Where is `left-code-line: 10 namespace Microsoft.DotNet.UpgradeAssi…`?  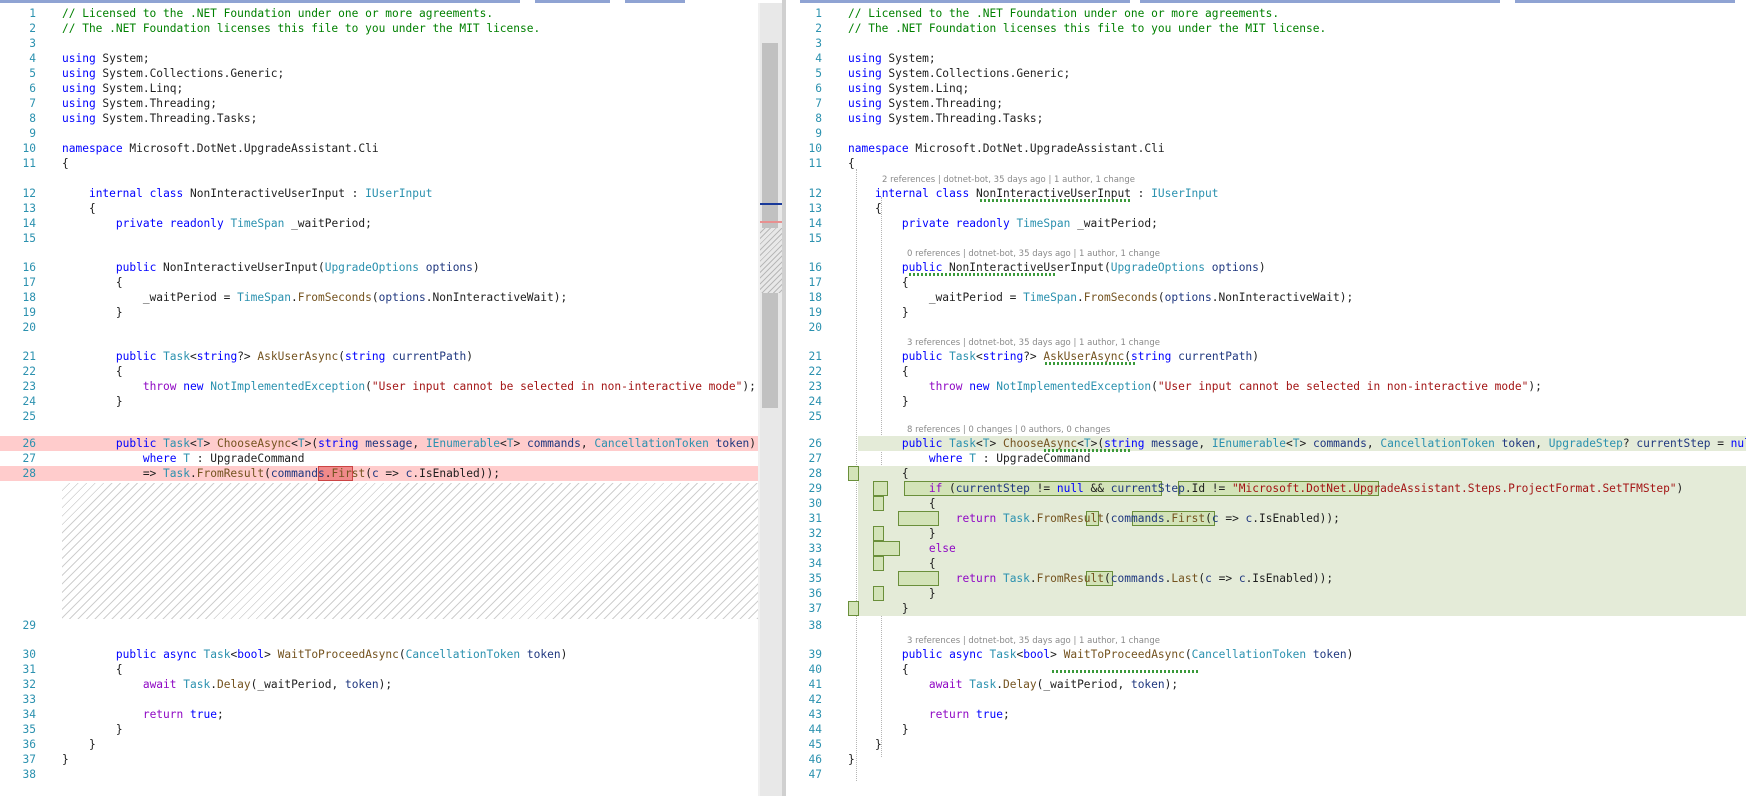
left-code-line: 10 namespace Microsoft.DotNet.UpgradeAssi… is located at coordinates (379, 148).